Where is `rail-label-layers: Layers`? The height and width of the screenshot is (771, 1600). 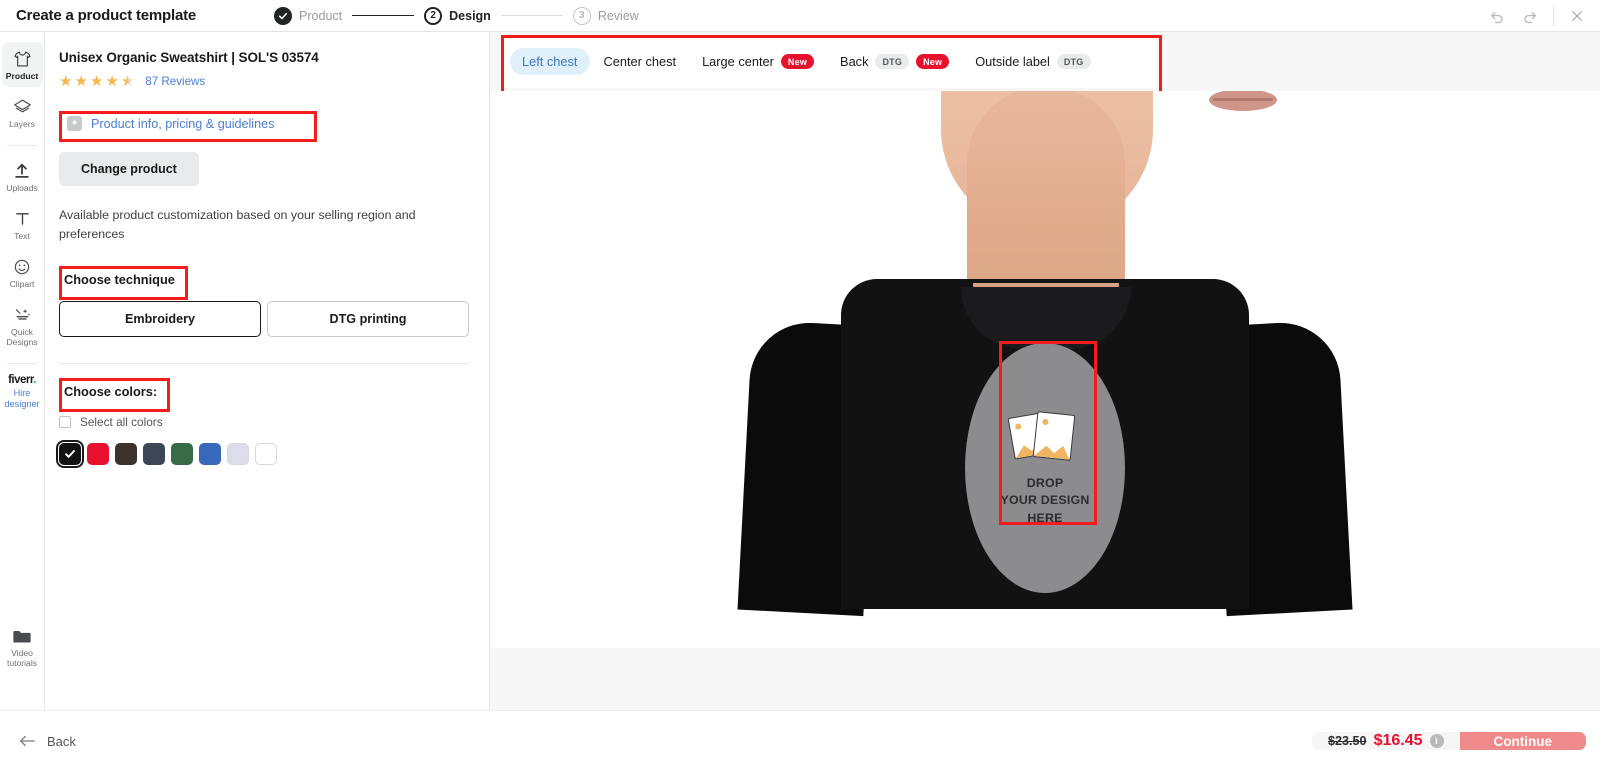
rail-label-layers: Layers is located at coordinates (22, 124).